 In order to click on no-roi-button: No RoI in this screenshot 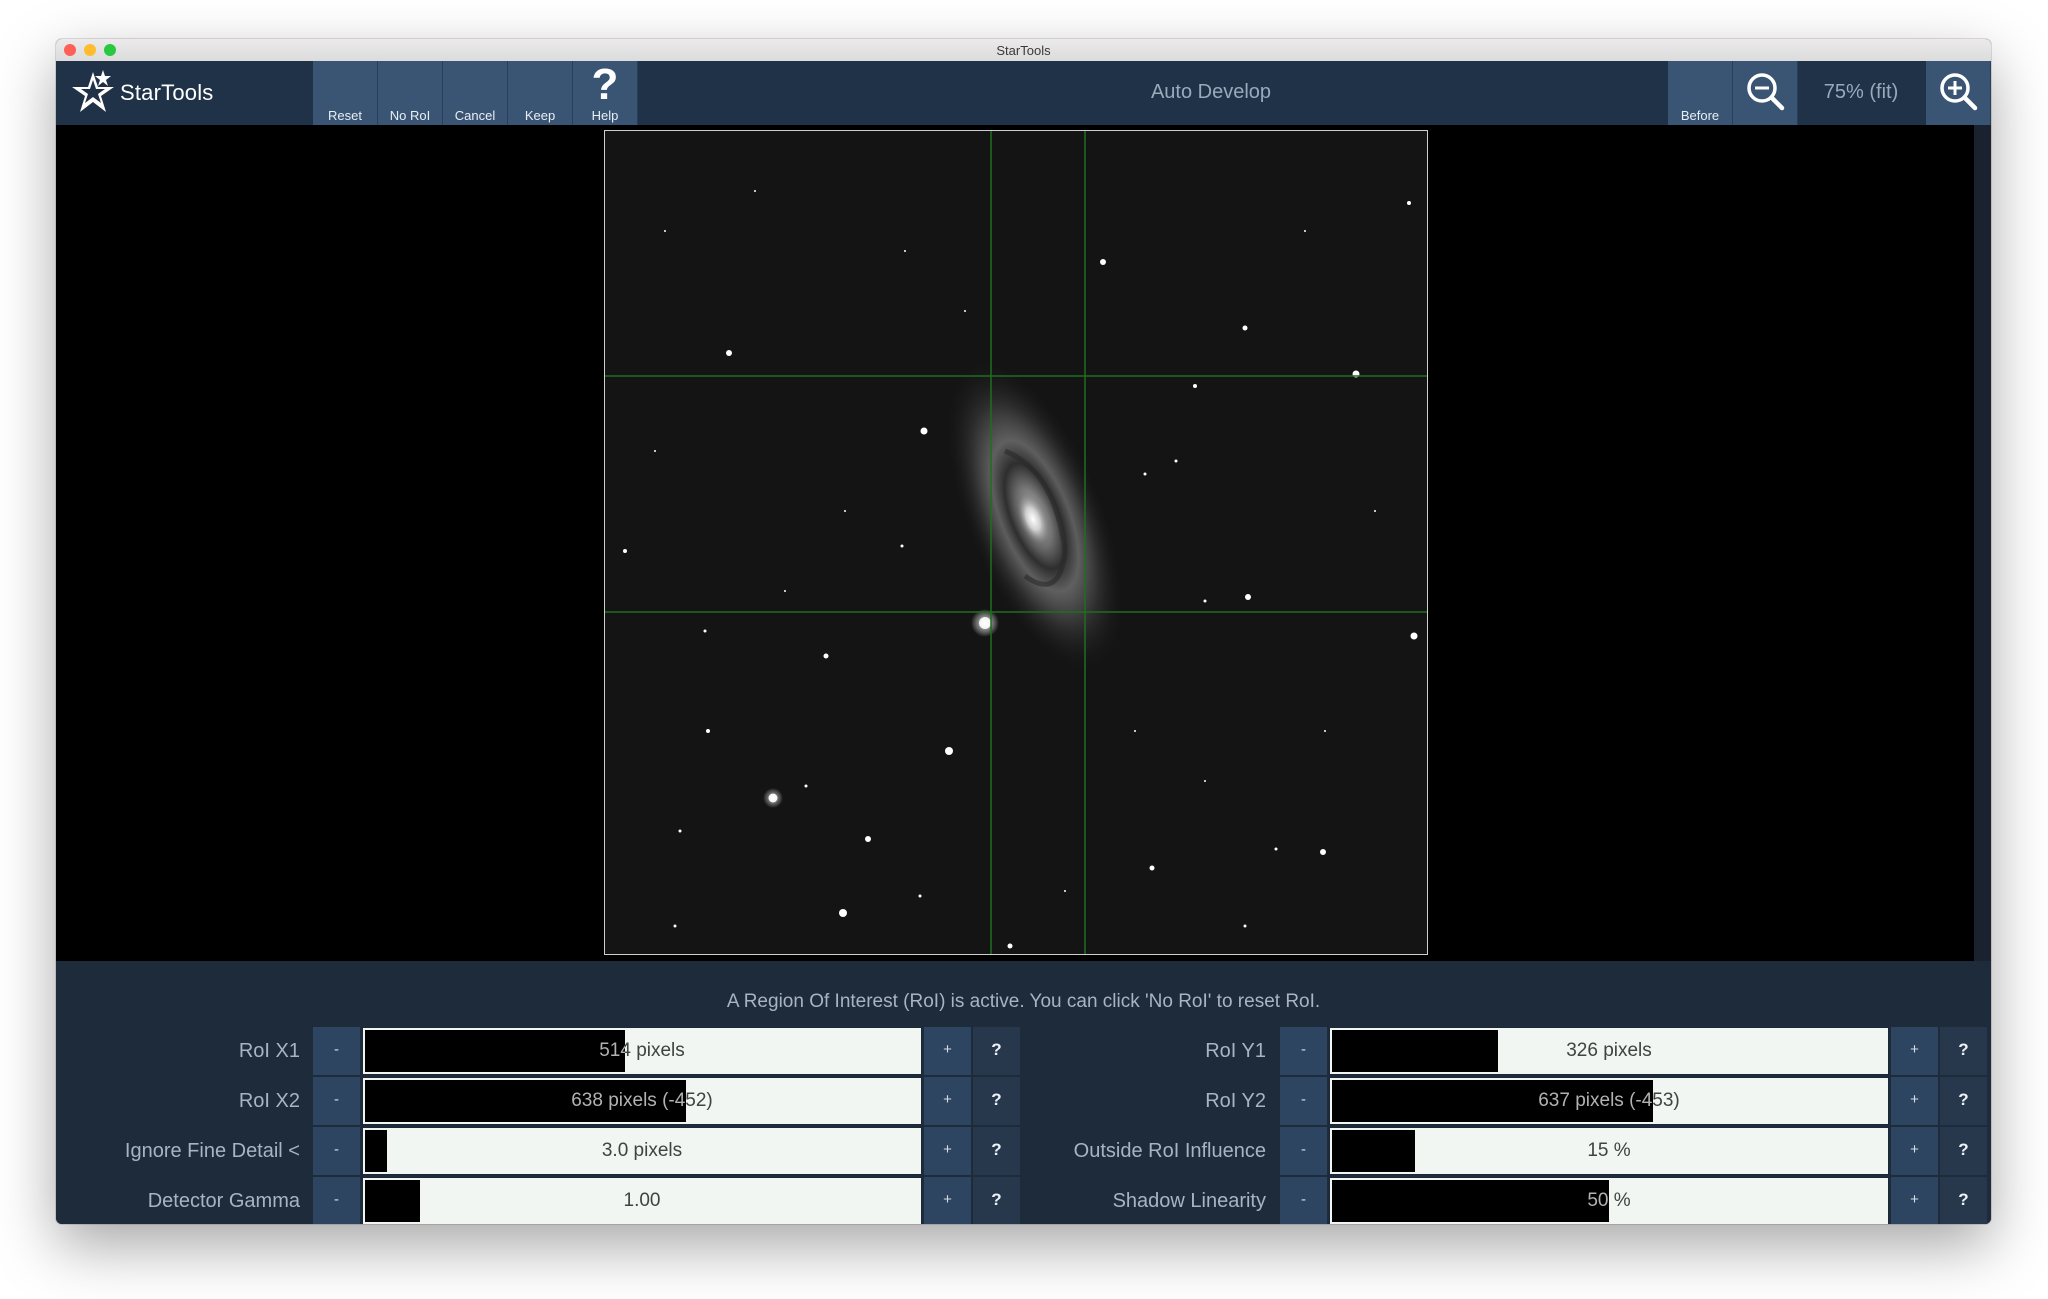, I will do `click(410, 93)`.